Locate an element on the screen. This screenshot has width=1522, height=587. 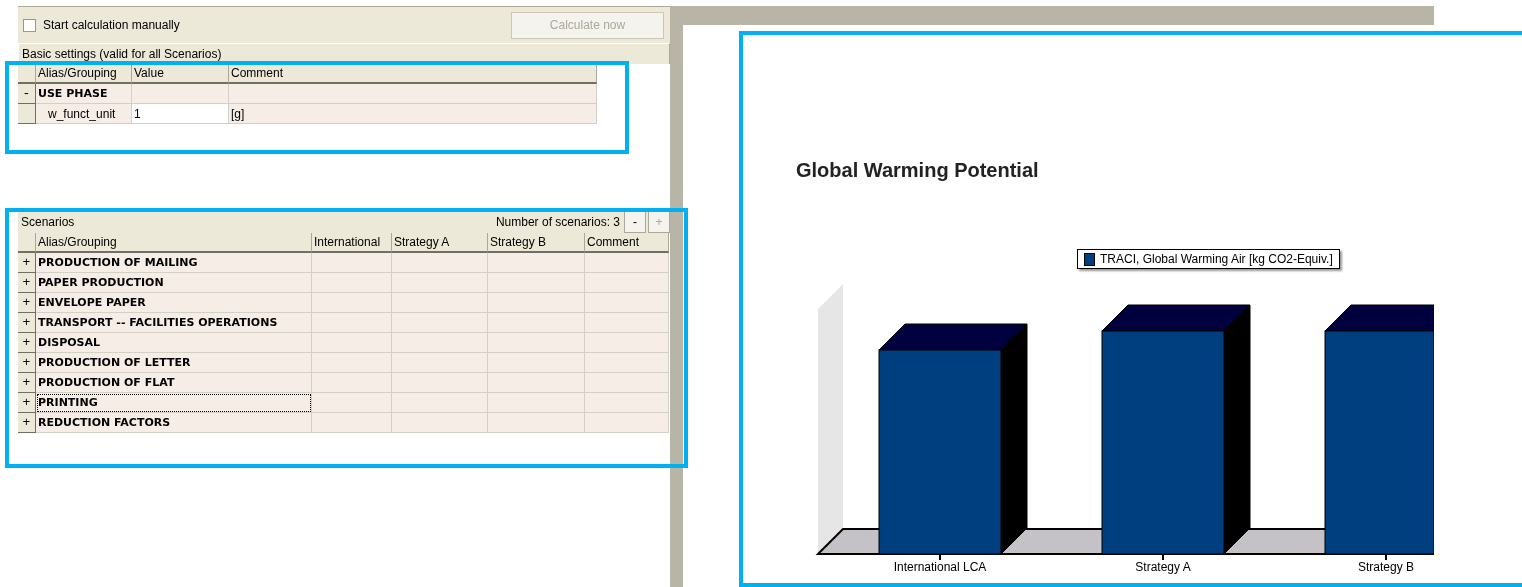
scenario-count: Number of scenarios: 3 is located at coordinates (557, 221).